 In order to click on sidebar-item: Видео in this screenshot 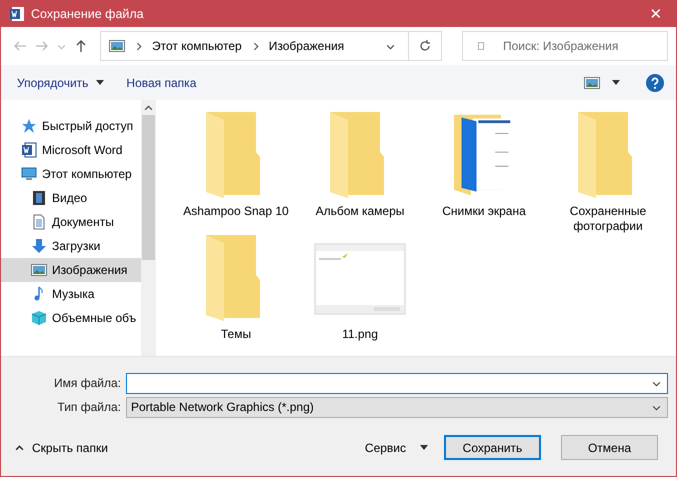, I will do `click(71, 198)`.